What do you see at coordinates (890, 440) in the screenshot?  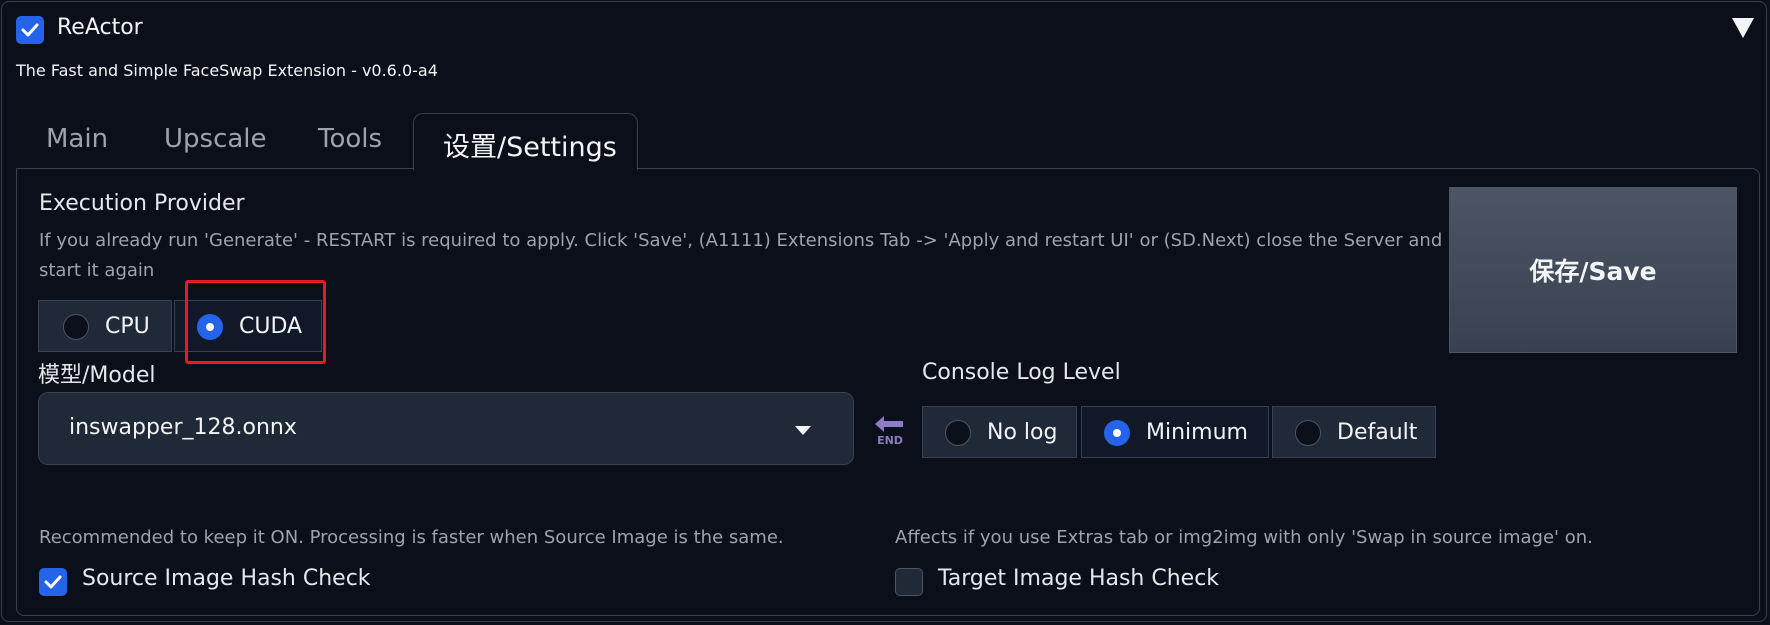 I see `end-label: END` at bounding box center [890, 440].